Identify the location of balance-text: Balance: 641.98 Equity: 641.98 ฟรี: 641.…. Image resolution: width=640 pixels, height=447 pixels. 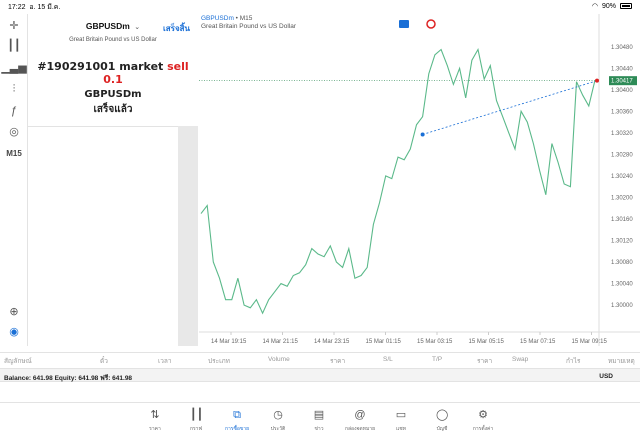
(68, 378).